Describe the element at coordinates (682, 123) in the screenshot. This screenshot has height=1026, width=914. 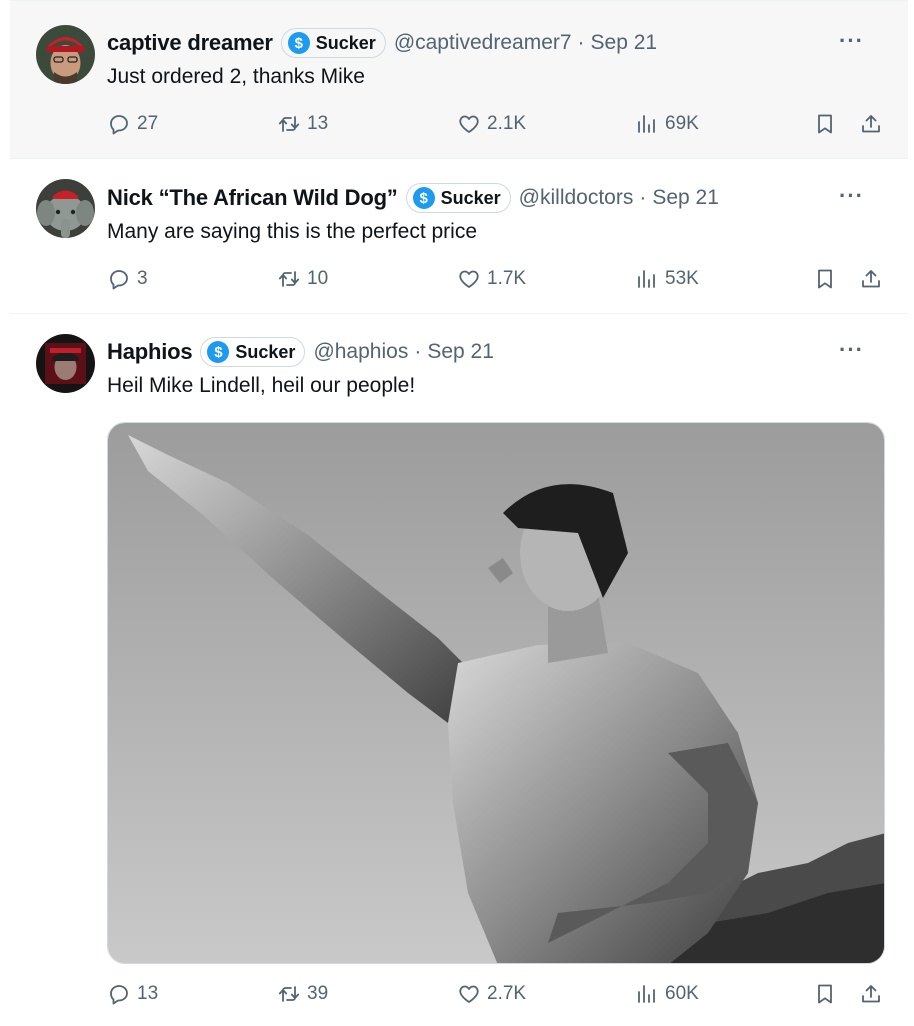
I see `view-count: 69K` at that location.